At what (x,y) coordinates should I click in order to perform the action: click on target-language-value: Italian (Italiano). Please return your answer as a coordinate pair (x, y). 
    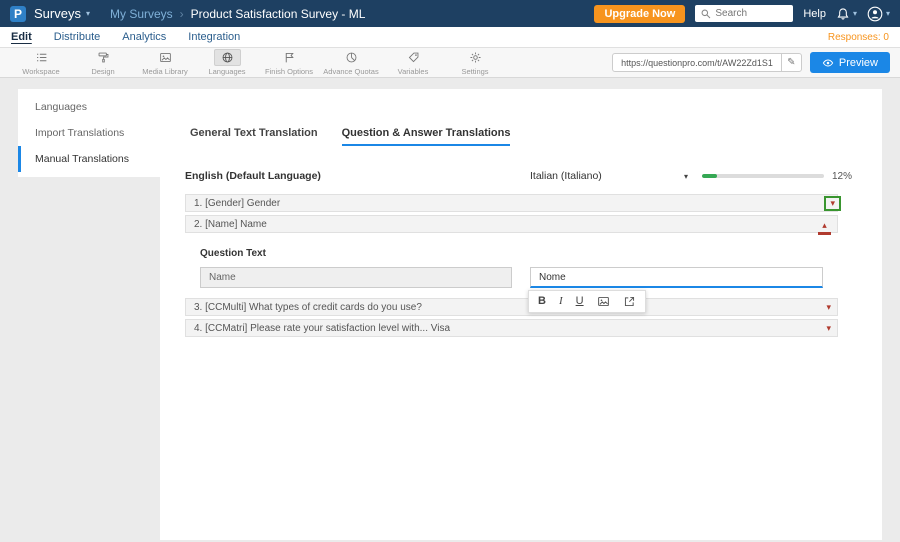
    Looking at the image, I should click on (566, 176).